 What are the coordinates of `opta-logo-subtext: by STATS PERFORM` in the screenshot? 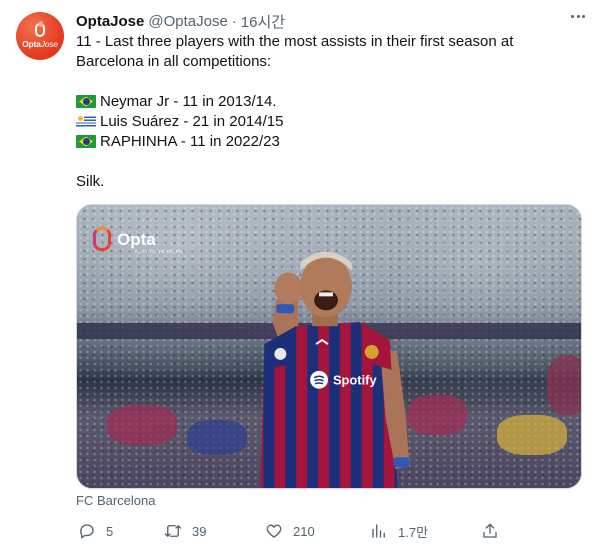 It's located at (159, 251).